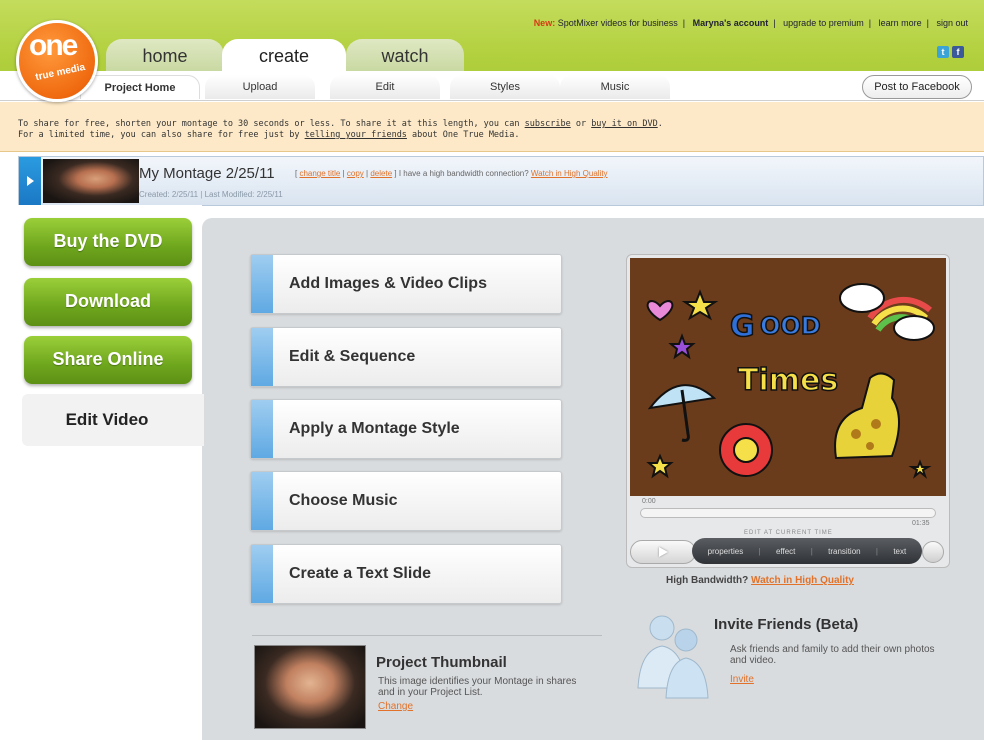 The image size is (984, 740). I want to click on change-thumbnail-link: Change, so click(395, 706).